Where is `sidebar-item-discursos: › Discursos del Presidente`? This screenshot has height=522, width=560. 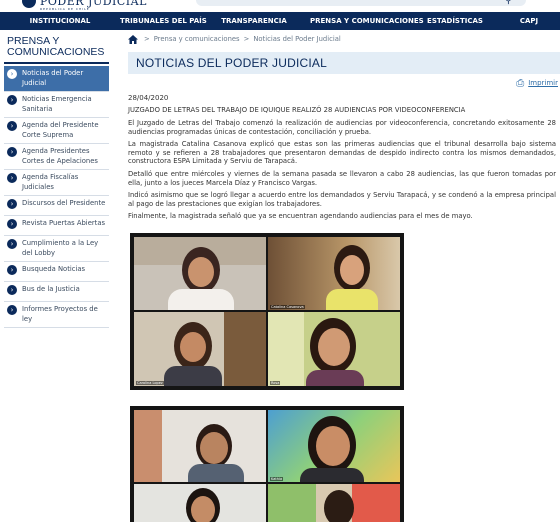 sidebar-item-discursos: › Discursos del Presidente is located at coordinates (56, 206).